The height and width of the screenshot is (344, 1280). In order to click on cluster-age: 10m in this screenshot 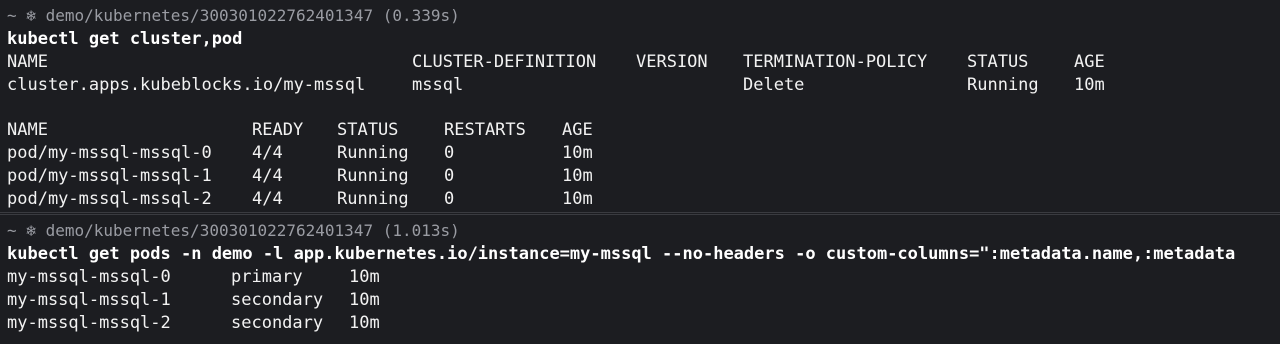, I will do `click(1089, 85)`.